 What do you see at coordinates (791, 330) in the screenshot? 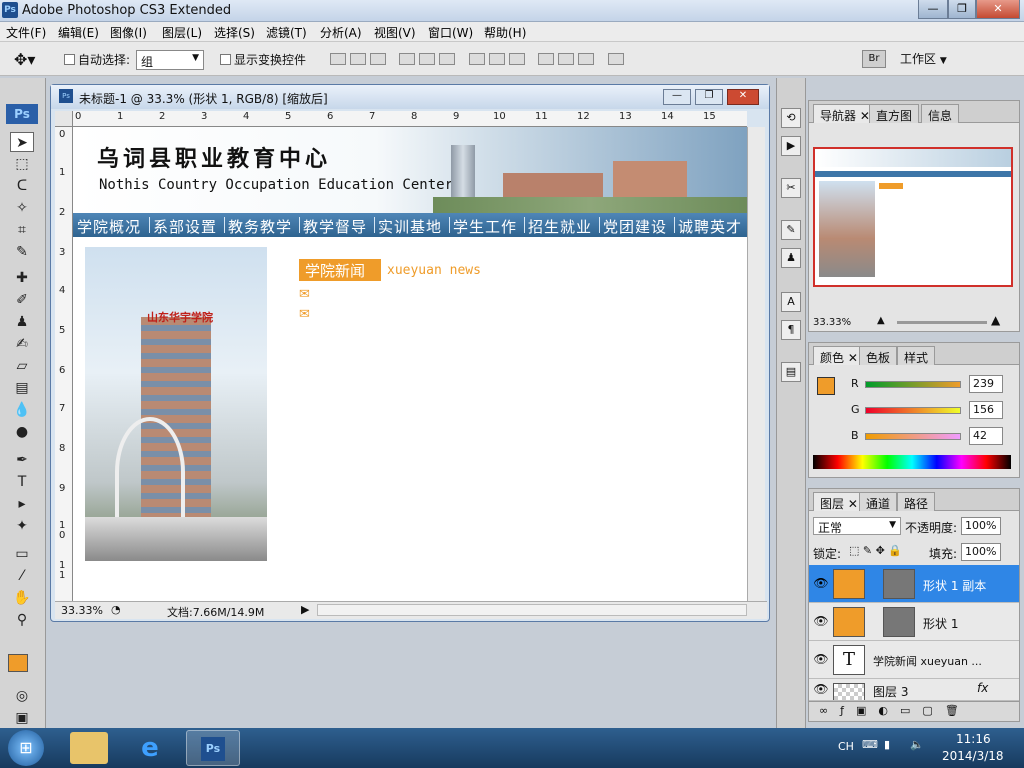
I see `paragraph-icon: ¶` at bounding box center [791, 330].